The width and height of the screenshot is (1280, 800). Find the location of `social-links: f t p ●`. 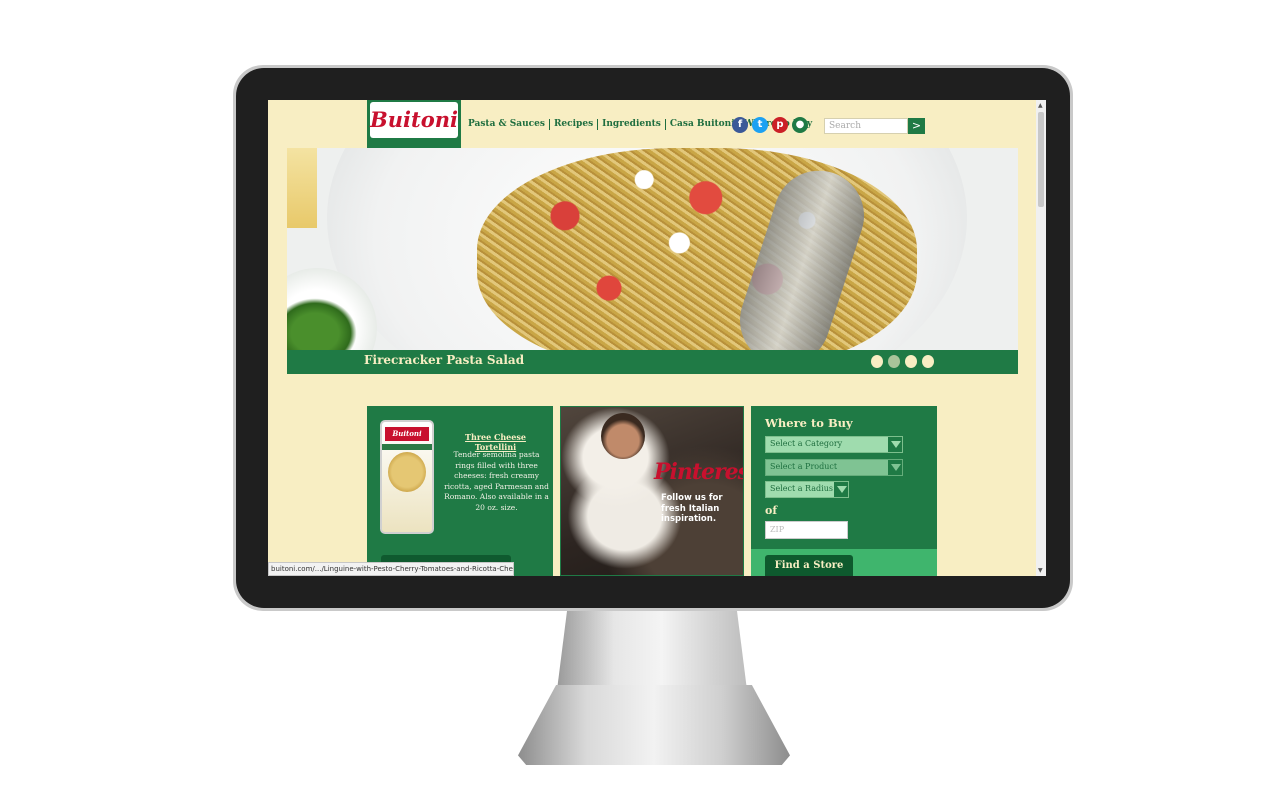

social-links: f t p ● is located at coordinates (770, 125).